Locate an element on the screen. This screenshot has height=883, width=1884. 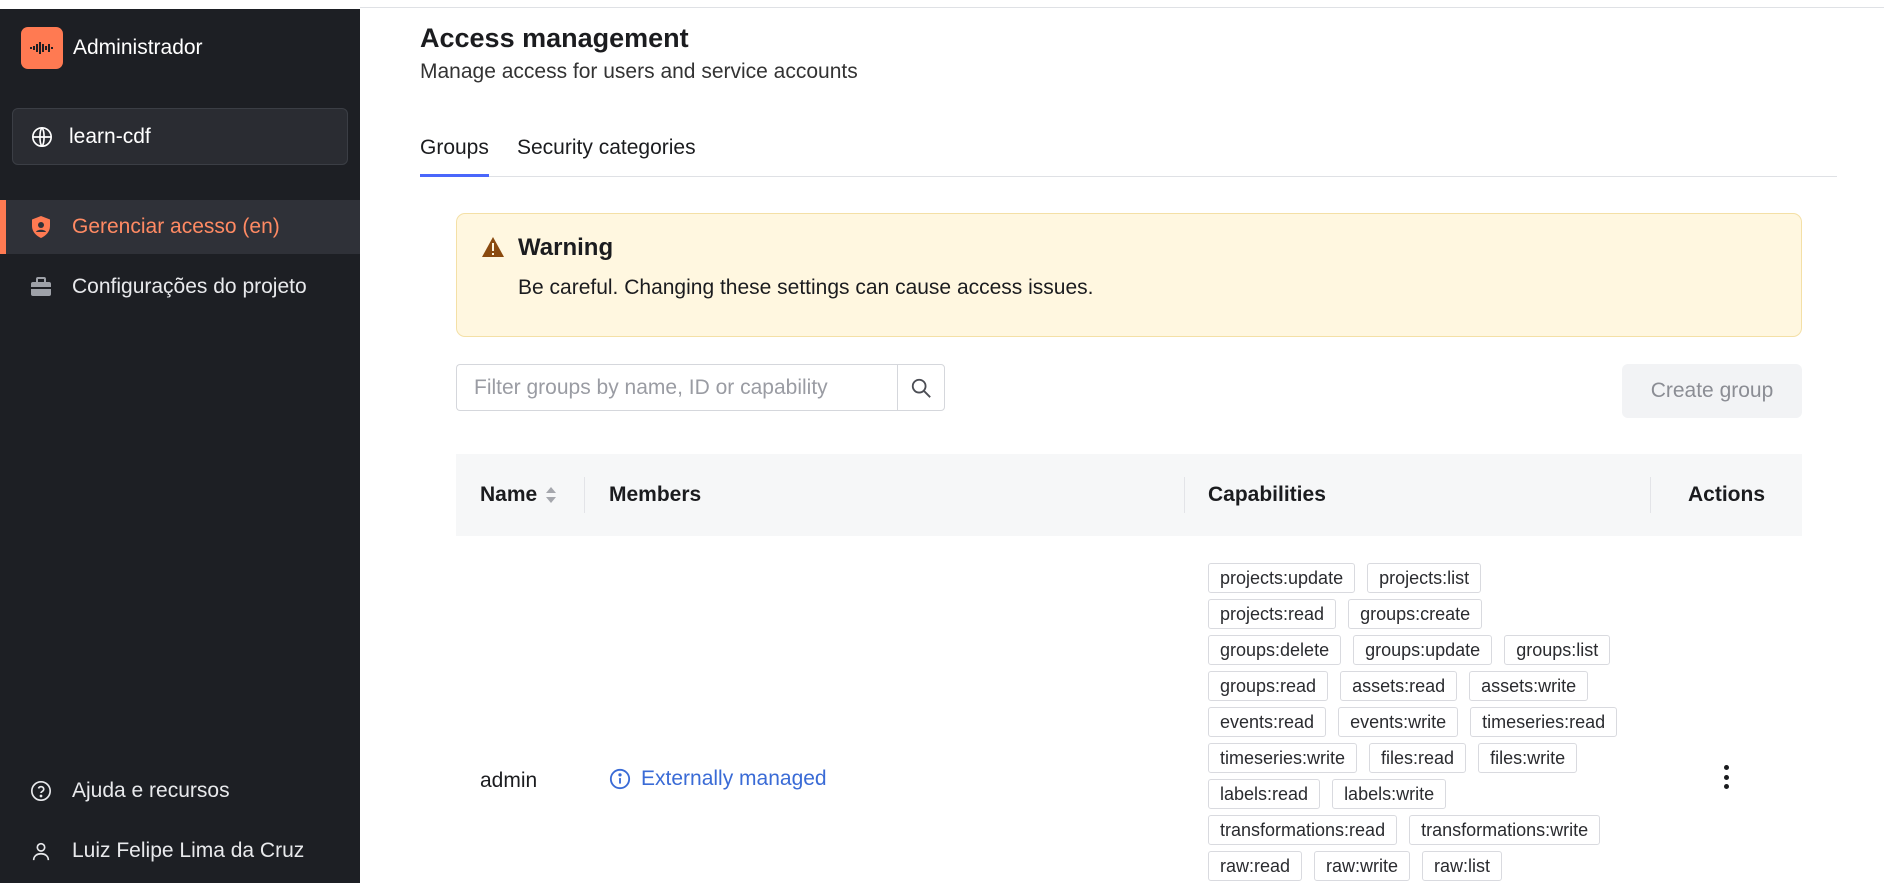
group-name: admin is located at coordinates (509, 780).